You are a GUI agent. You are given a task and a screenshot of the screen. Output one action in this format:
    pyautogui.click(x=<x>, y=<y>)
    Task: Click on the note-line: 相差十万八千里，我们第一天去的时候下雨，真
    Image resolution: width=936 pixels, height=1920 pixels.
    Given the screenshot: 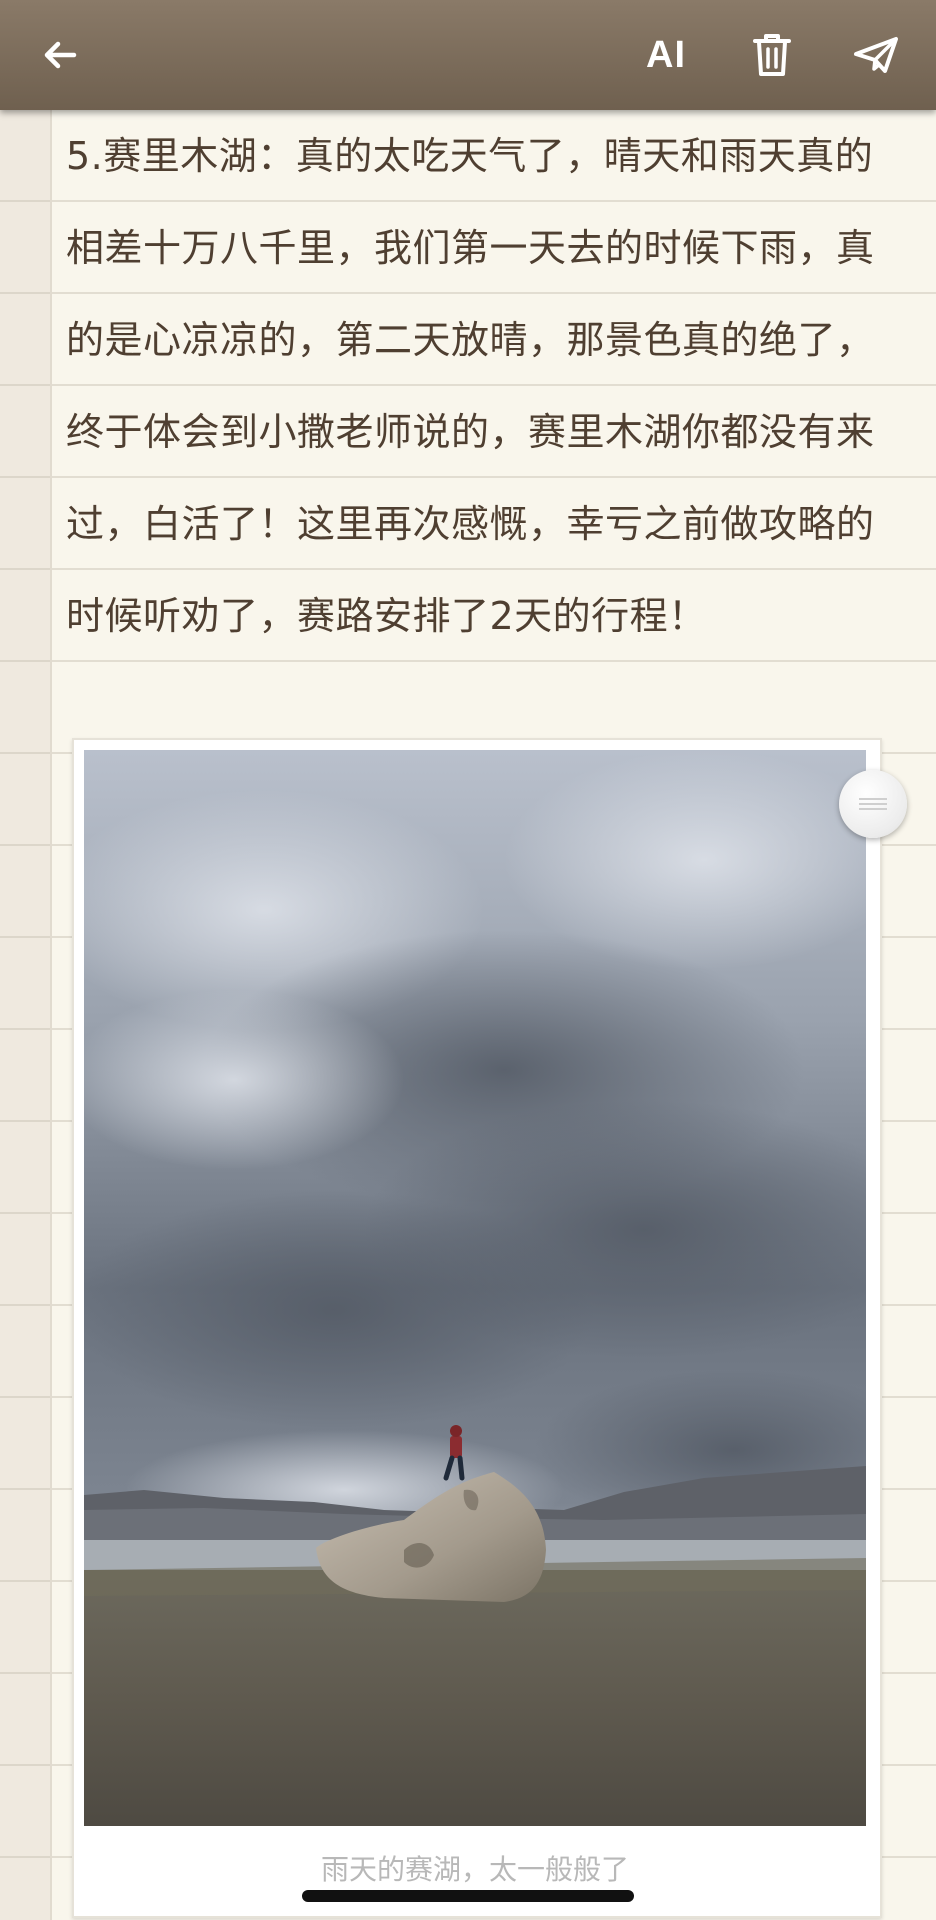 What is the action you would take?
    pyautogui.click(x=470, y=248)
    